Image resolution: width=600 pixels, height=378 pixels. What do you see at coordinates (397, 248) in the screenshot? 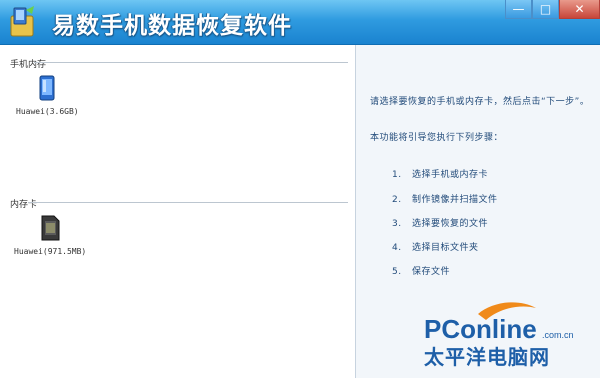
I see `step-number: 4.` at bounding box center [397, 248].